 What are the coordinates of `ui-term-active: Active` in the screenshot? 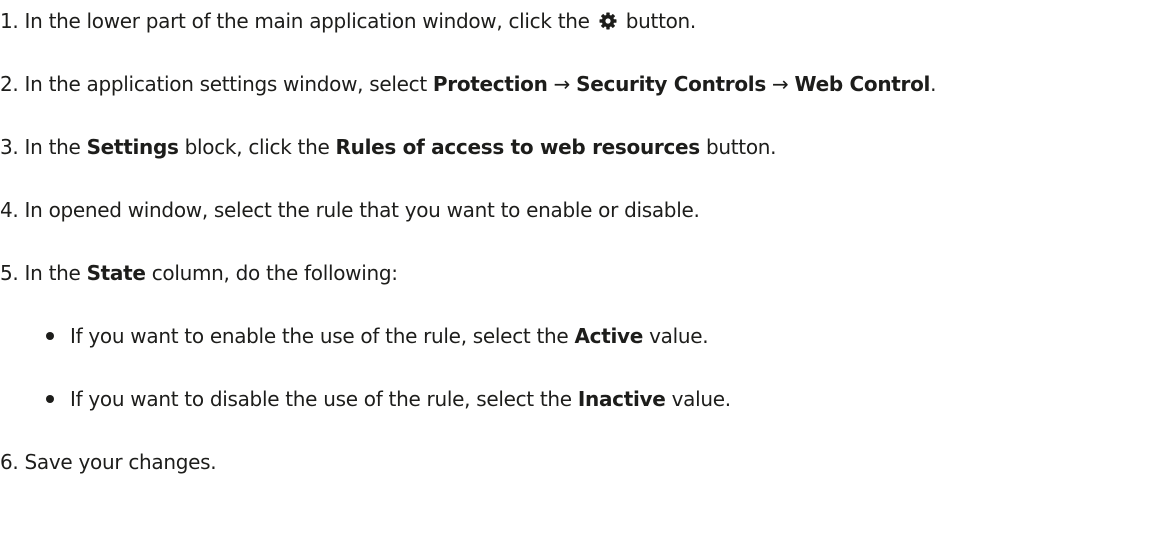 It's located at (609, 336).